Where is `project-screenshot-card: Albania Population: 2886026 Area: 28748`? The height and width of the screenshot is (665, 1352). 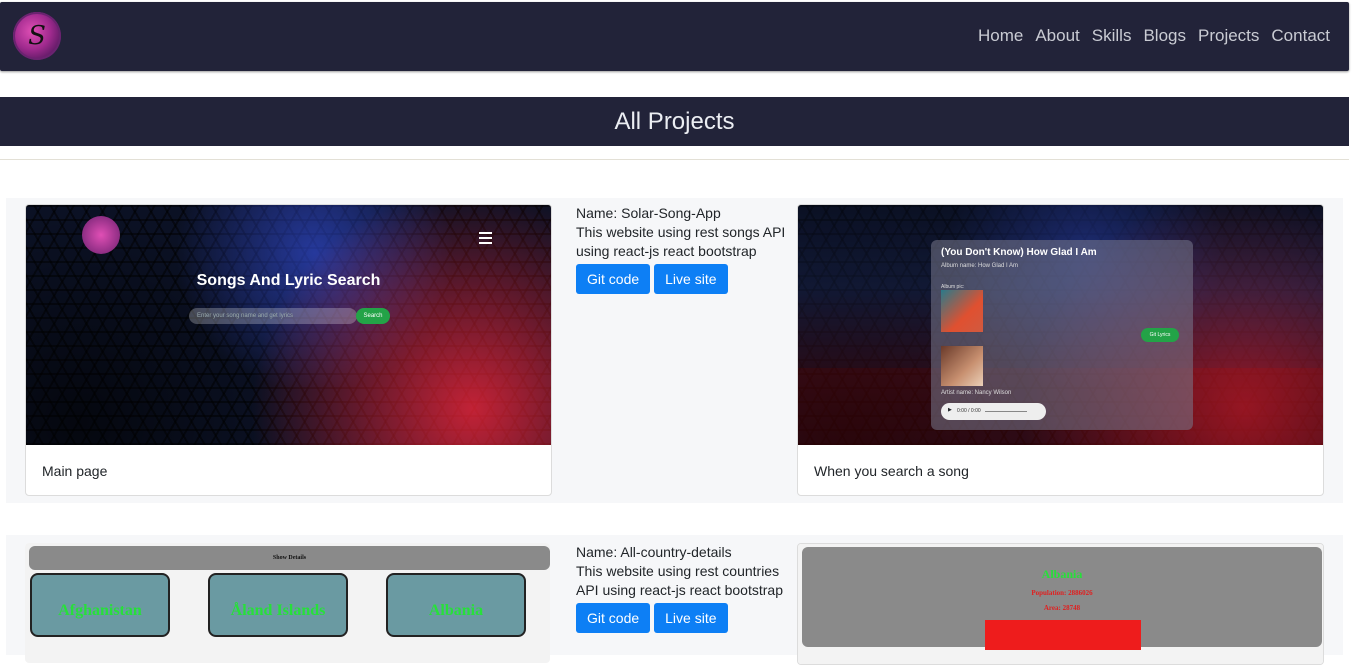 project-screenshot-card: Albania Population: 2886026 Area: 28748 is located at coordinates (1060, 604).